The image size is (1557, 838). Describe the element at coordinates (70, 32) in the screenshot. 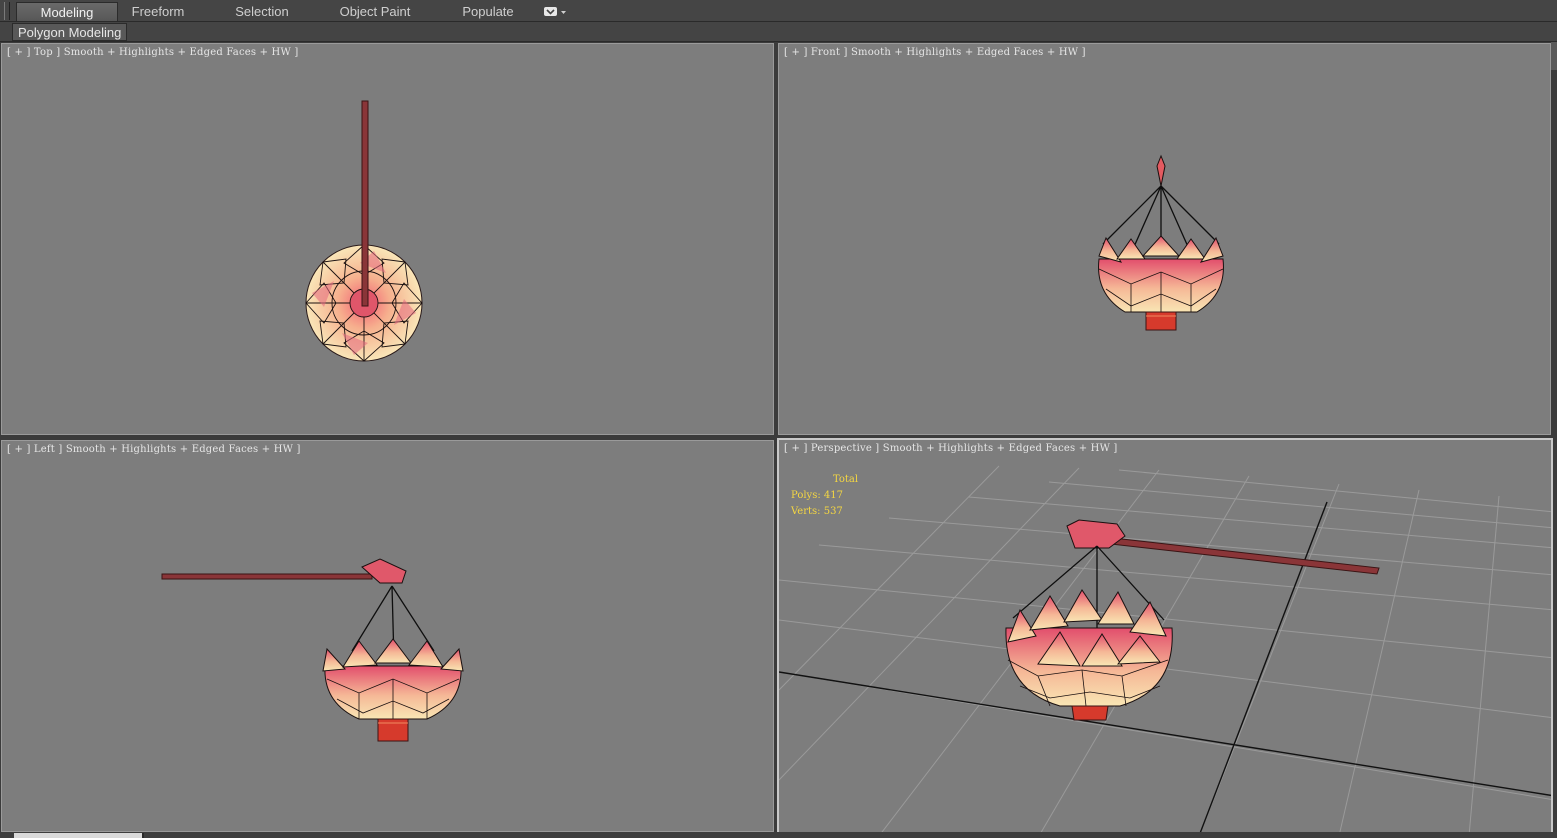

I see `polygon-modeling-button: Polygon Modeling` at that location.